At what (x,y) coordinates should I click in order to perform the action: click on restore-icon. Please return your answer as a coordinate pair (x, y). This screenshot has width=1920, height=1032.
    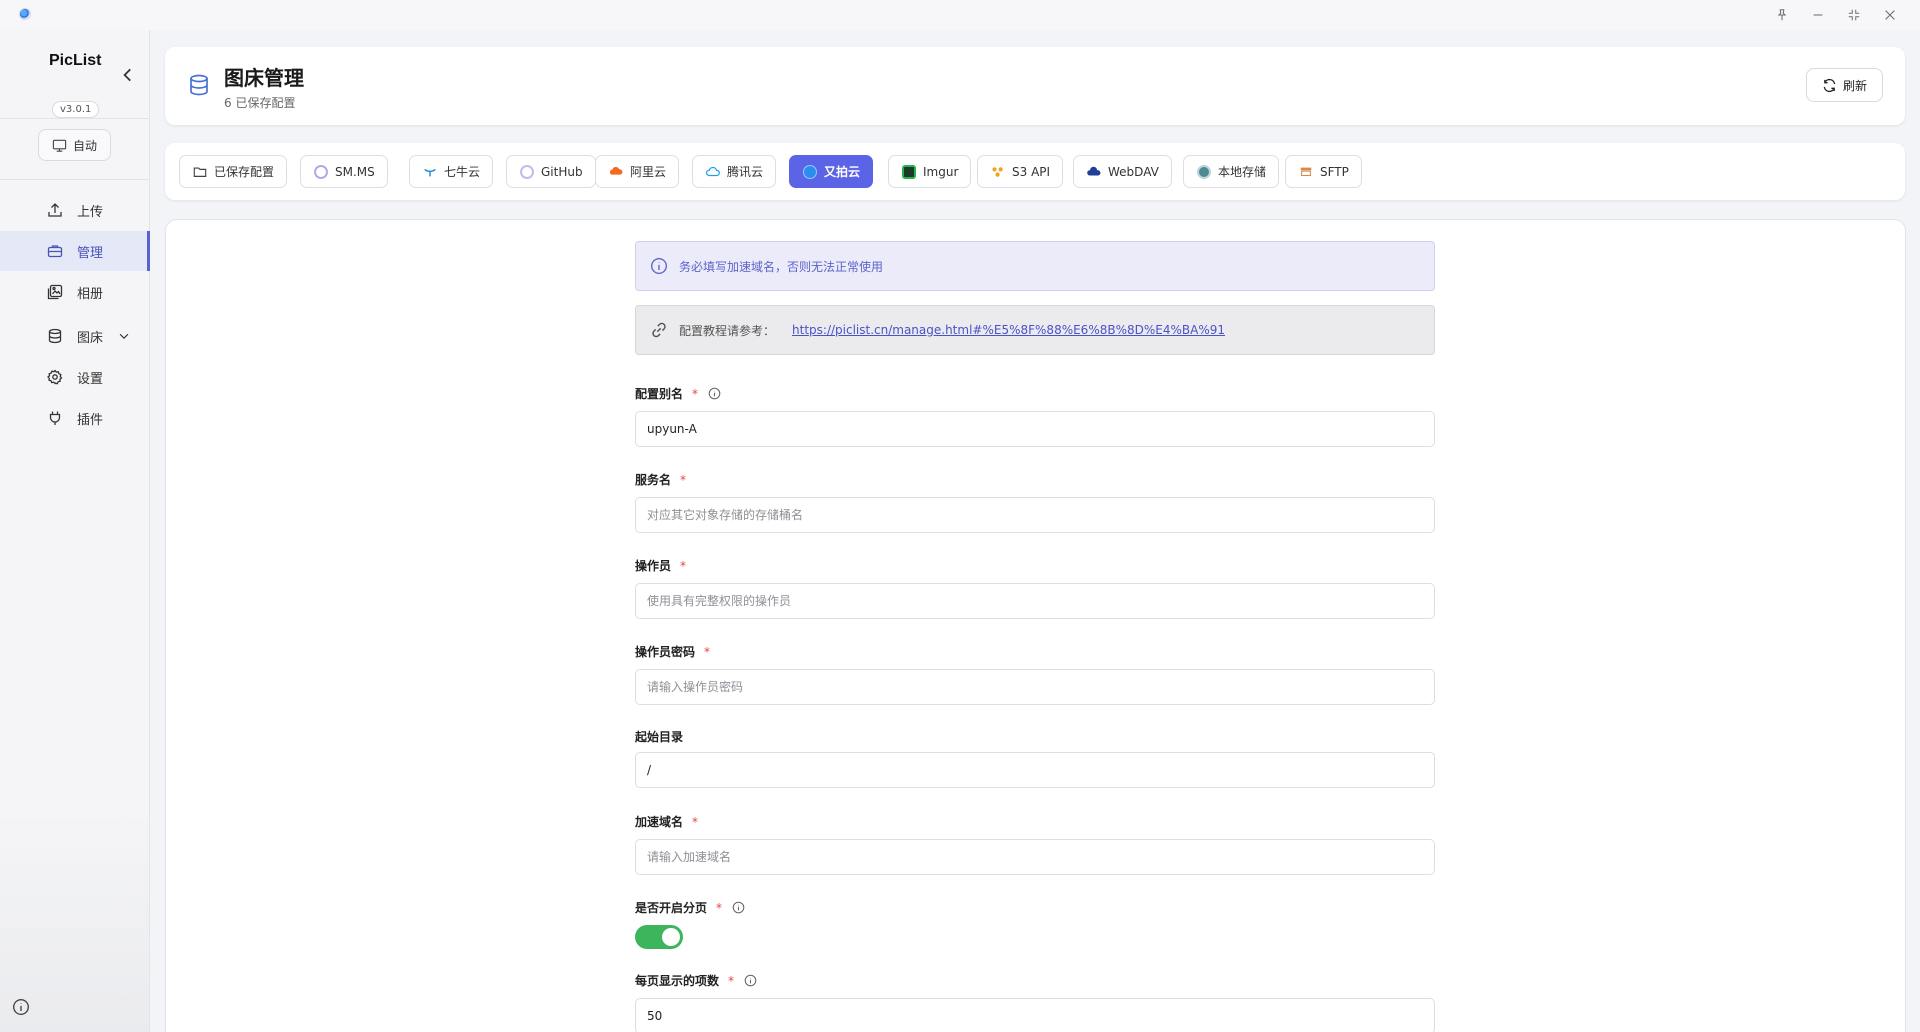
    Looking at the image, I should click on (1854, 15).